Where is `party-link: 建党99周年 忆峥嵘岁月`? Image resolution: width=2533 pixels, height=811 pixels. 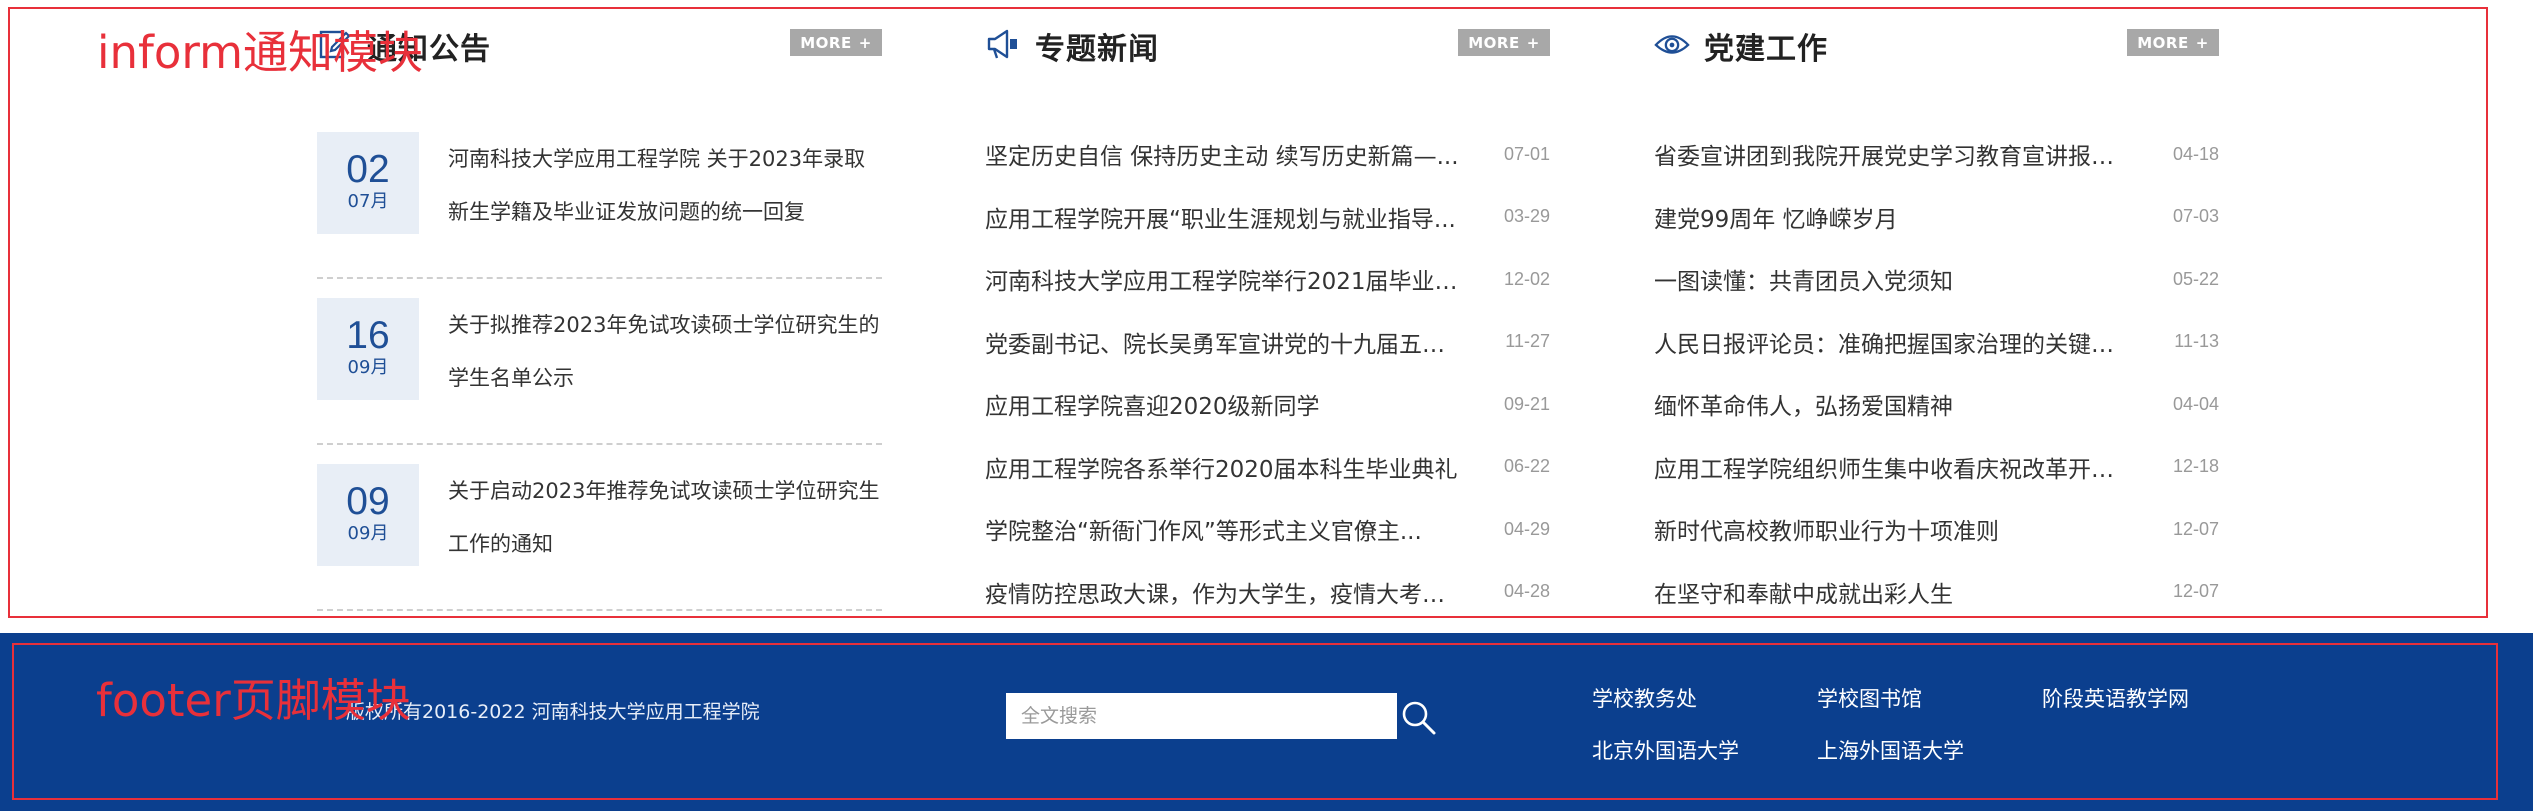
party-link: 建党99周年 忆峥嵘岁月 is located at coordinates (1776, 217).